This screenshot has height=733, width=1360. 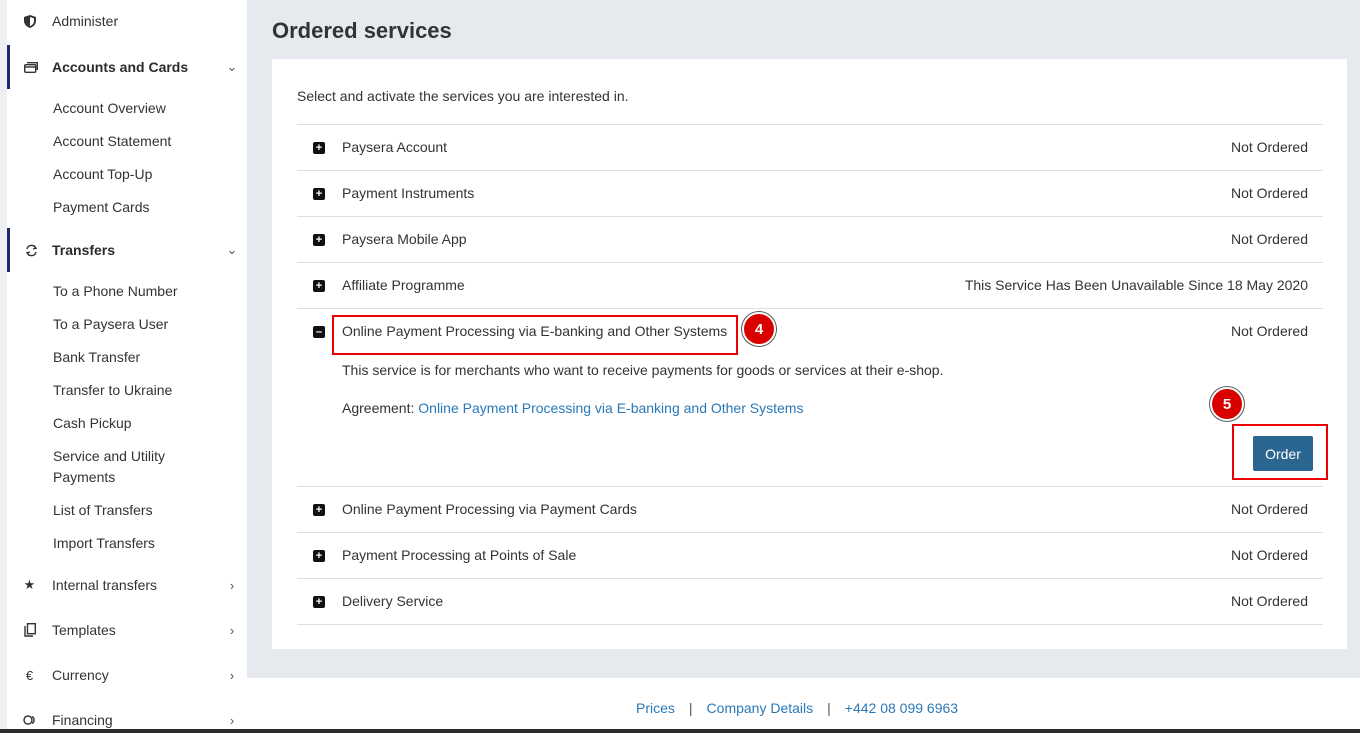 I want to click on service-name: Affiliate Programme, so click(x=403, y=285).